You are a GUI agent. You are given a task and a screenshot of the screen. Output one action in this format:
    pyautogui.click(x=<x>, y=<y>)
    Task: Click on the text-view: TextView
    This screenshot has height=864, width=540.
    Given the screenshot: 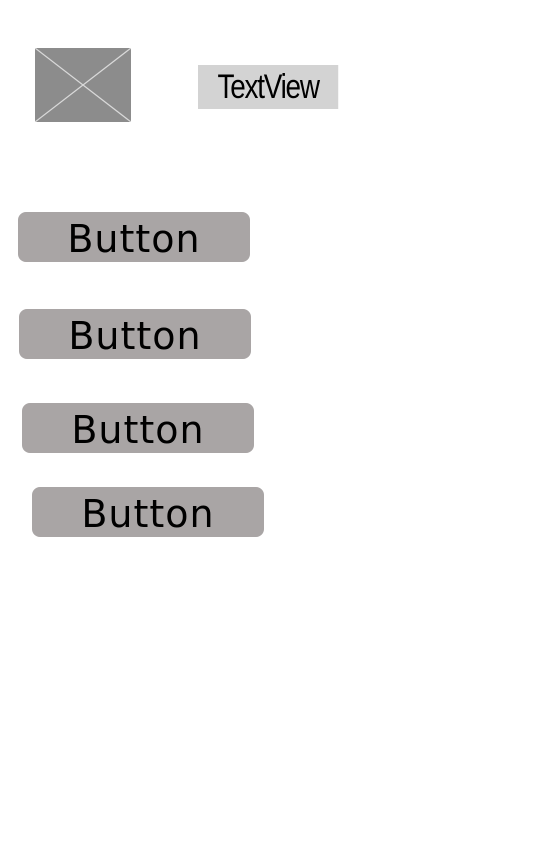 What is the action you would take?
    pyautogui.click(x=268, y=87)
    